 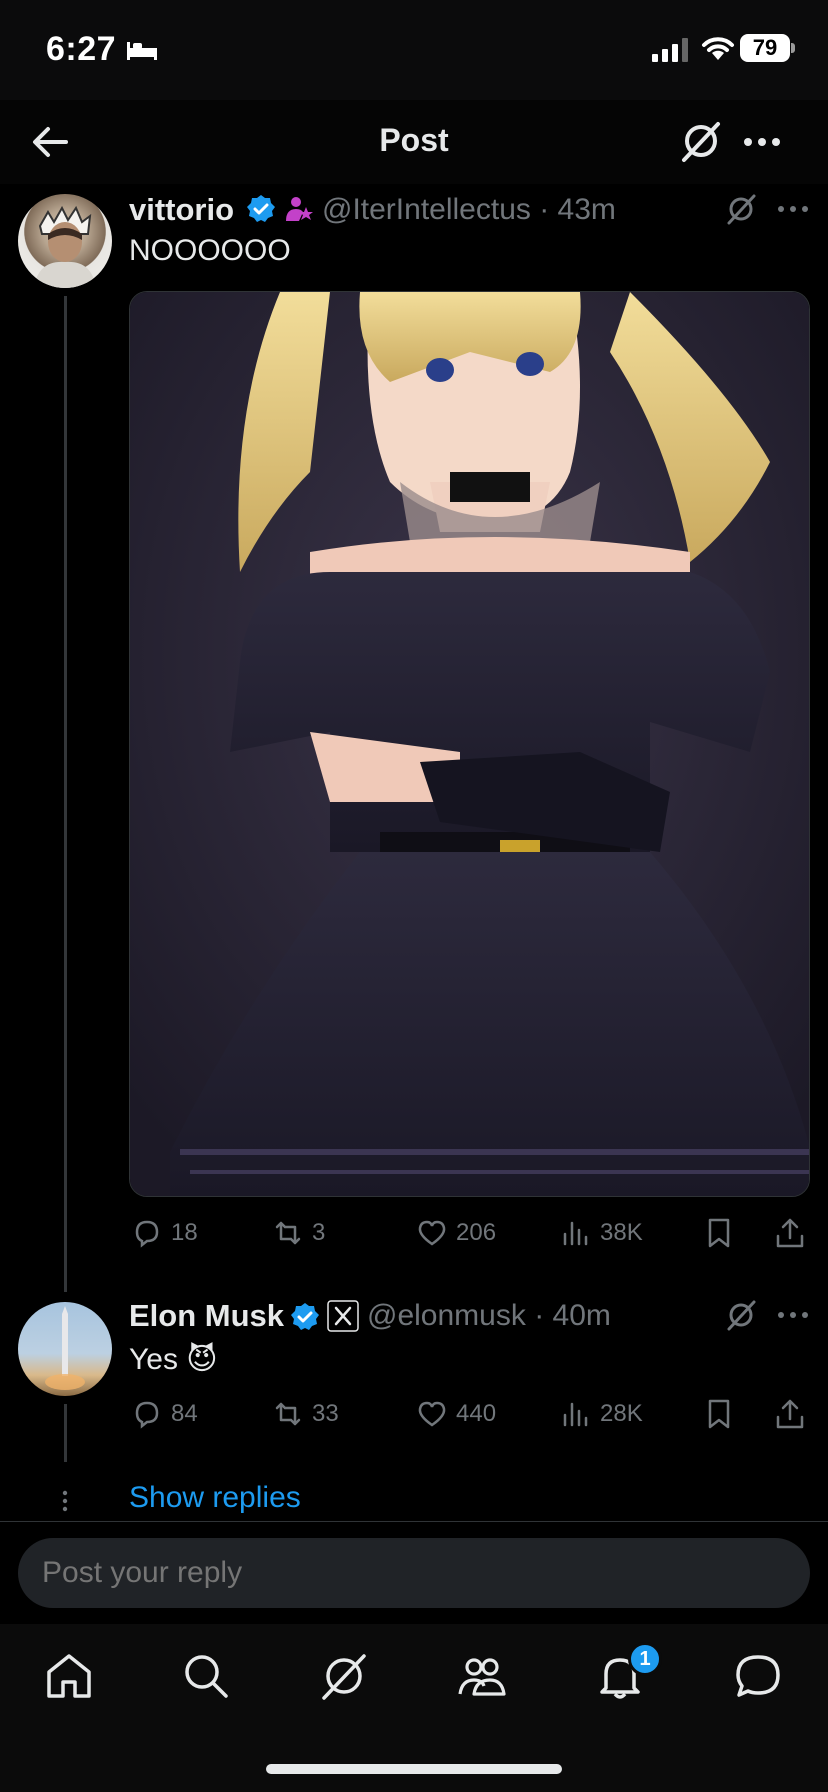 What do you see at coordinates (81, 49) in the screenshot?
I see `status-time: 6:27` at bounding box center [81, 49].